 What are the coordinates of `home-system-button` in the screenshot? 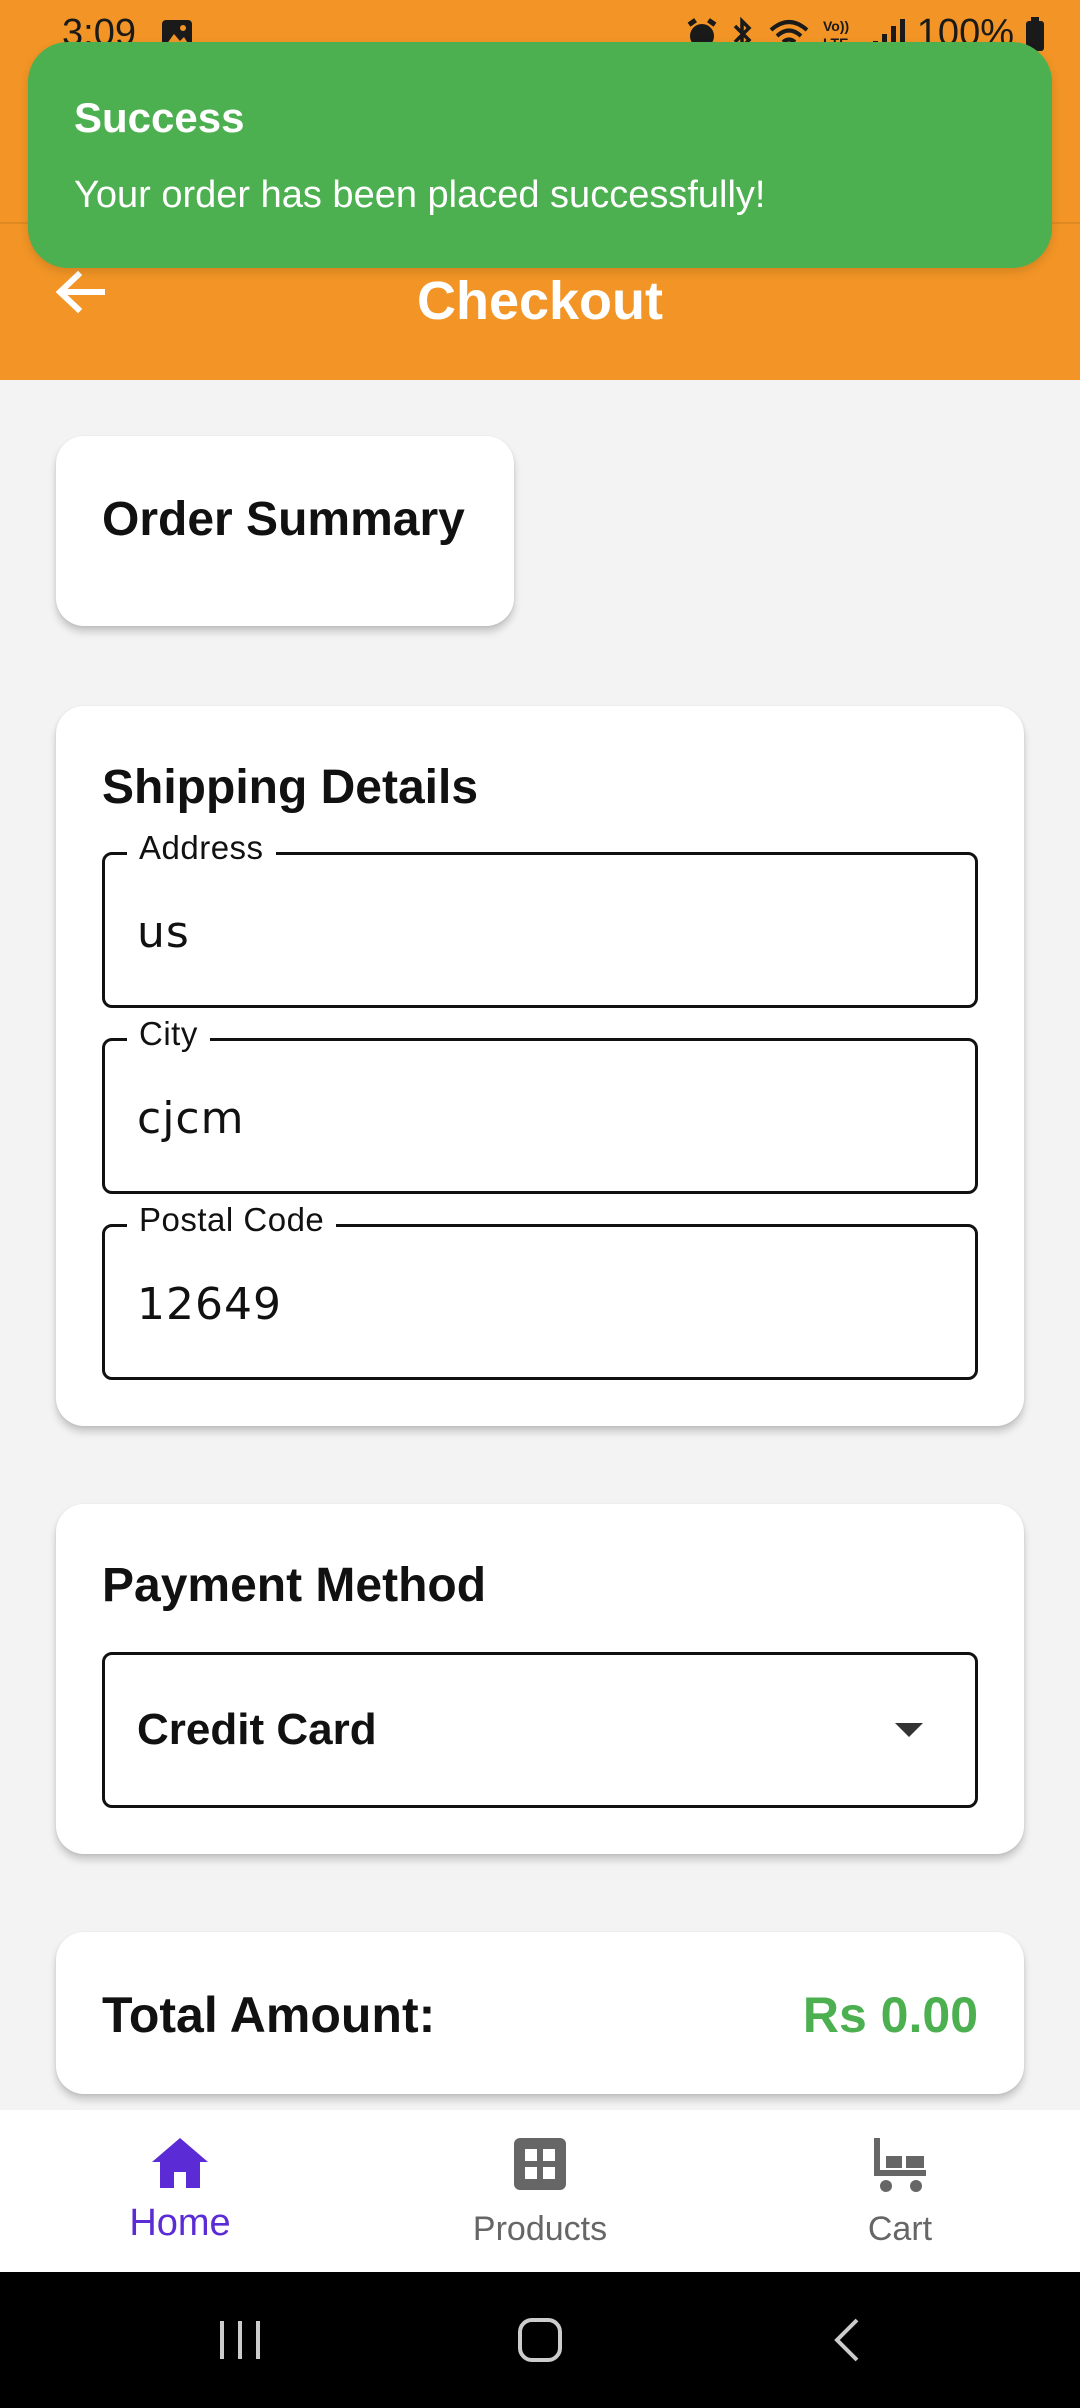 It's located at (540, 2340).